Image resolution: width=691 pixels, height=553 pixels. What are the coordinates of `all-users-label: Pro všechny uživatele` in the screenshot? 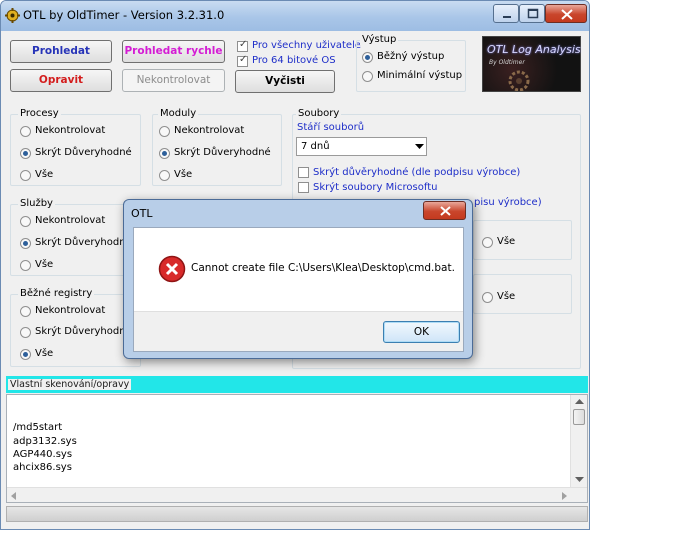 It's located at (307, 45).